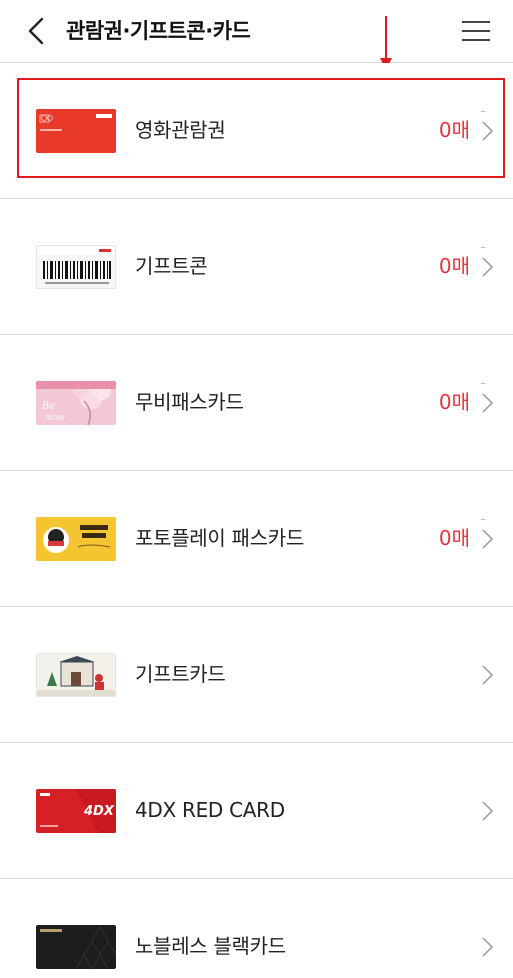 This screenshot has width=513, height=978. Describe the element at coordinates (55, 417) in the screenshot. I see `svg-text: mine` at that location.